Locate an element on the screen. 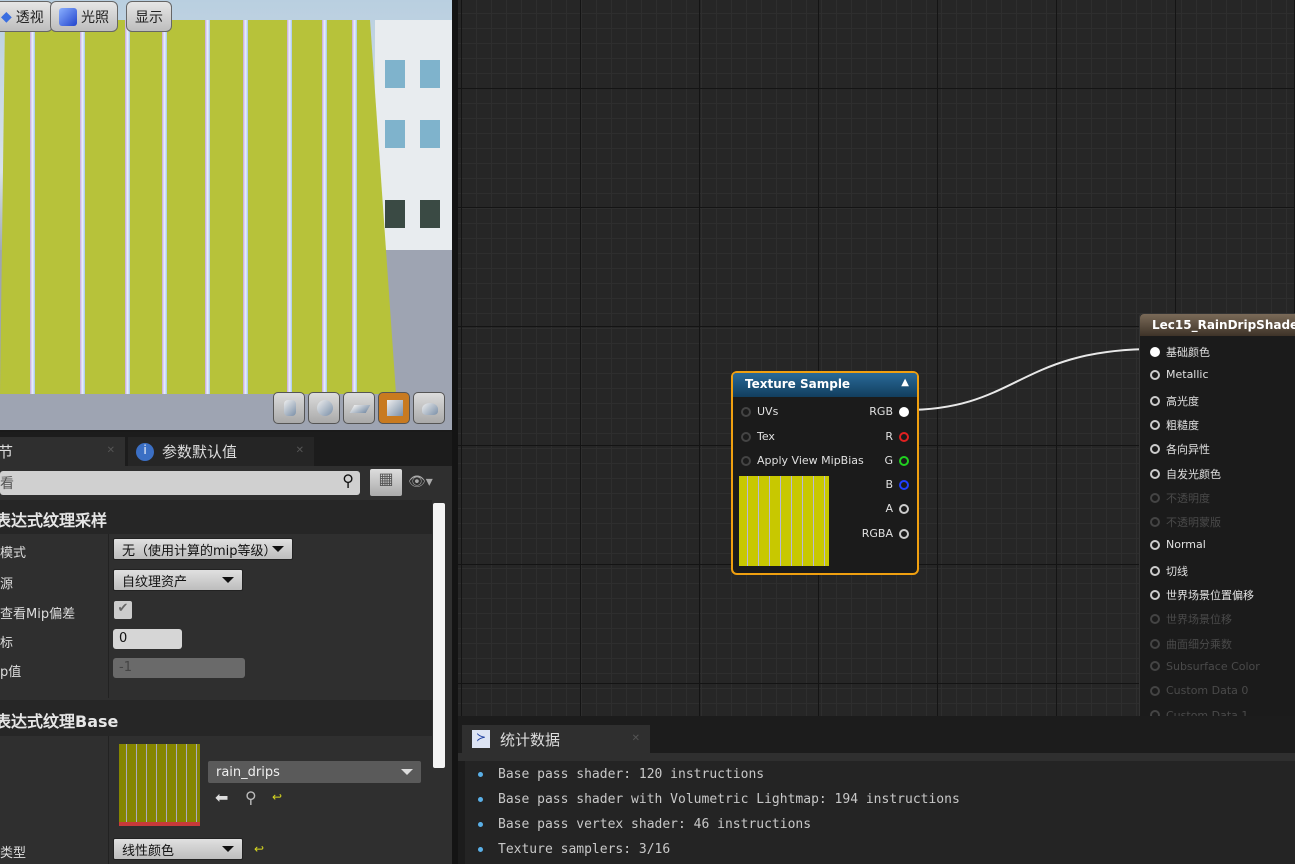 The width and height of the screenshot is (1295, 864). grid-view-button: ▦ is located at coordinates (386, 482).